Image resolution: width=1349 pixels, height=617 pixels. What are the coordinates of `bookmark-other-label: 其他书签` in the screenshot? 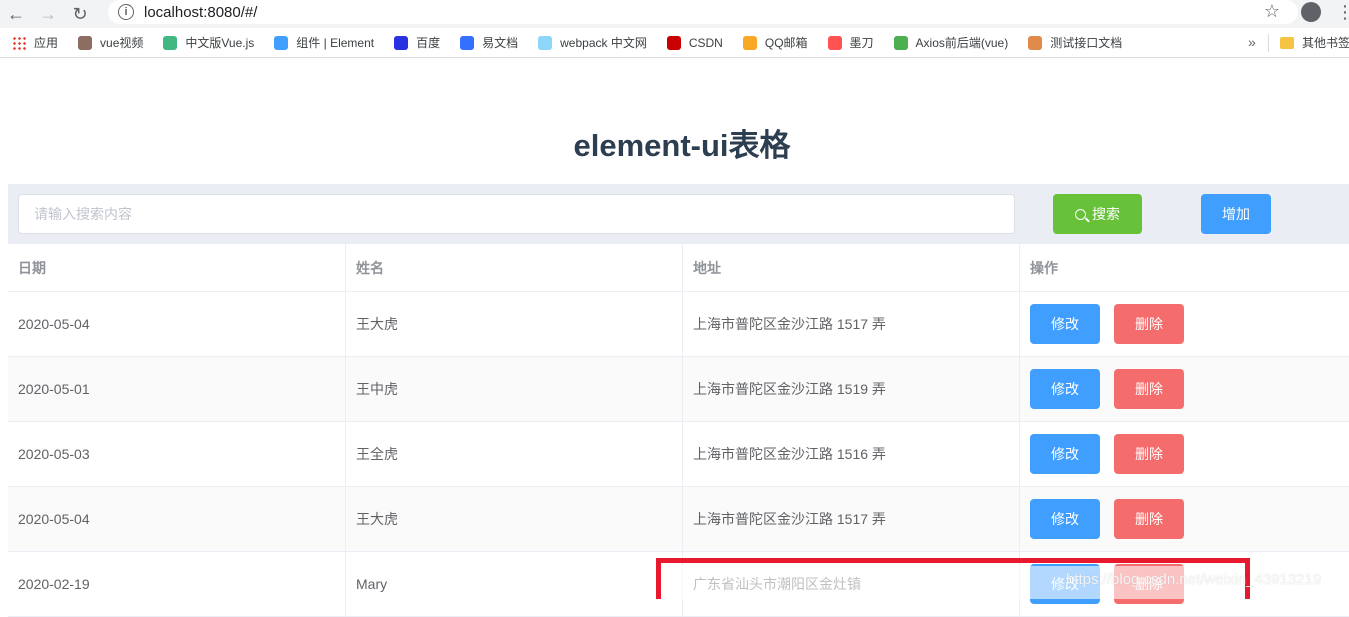 It's located at (1325, 43).